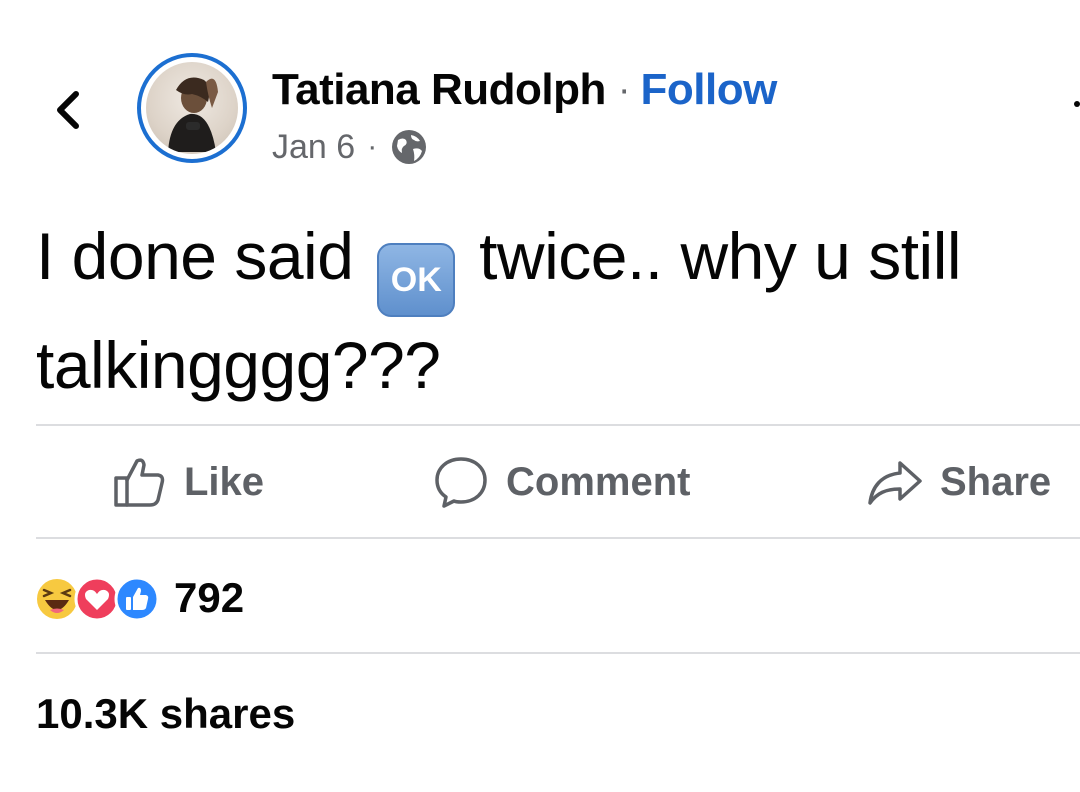 The image size is (1080, 792). What do you see at coordinates (416, 280) in the screenshot?
I see `ok-button-emoji: OK` at bounding box center [416, 280].